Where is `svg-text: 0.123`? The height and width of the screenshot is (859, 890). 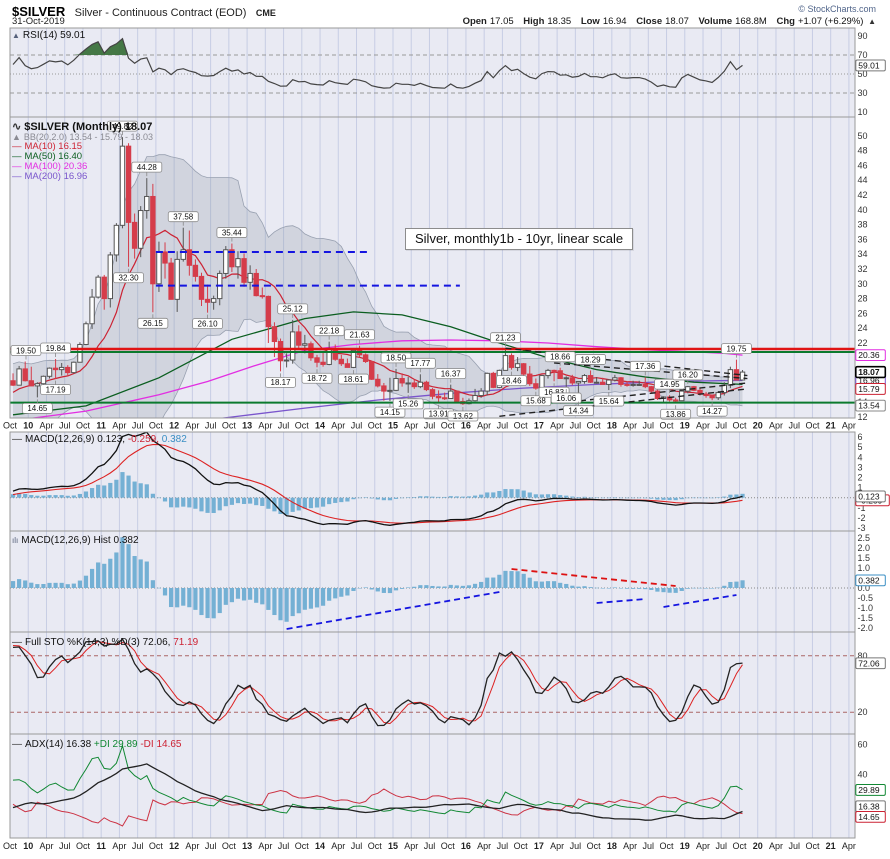
svg-text: 0.123 is located at coordinates (869, 496).